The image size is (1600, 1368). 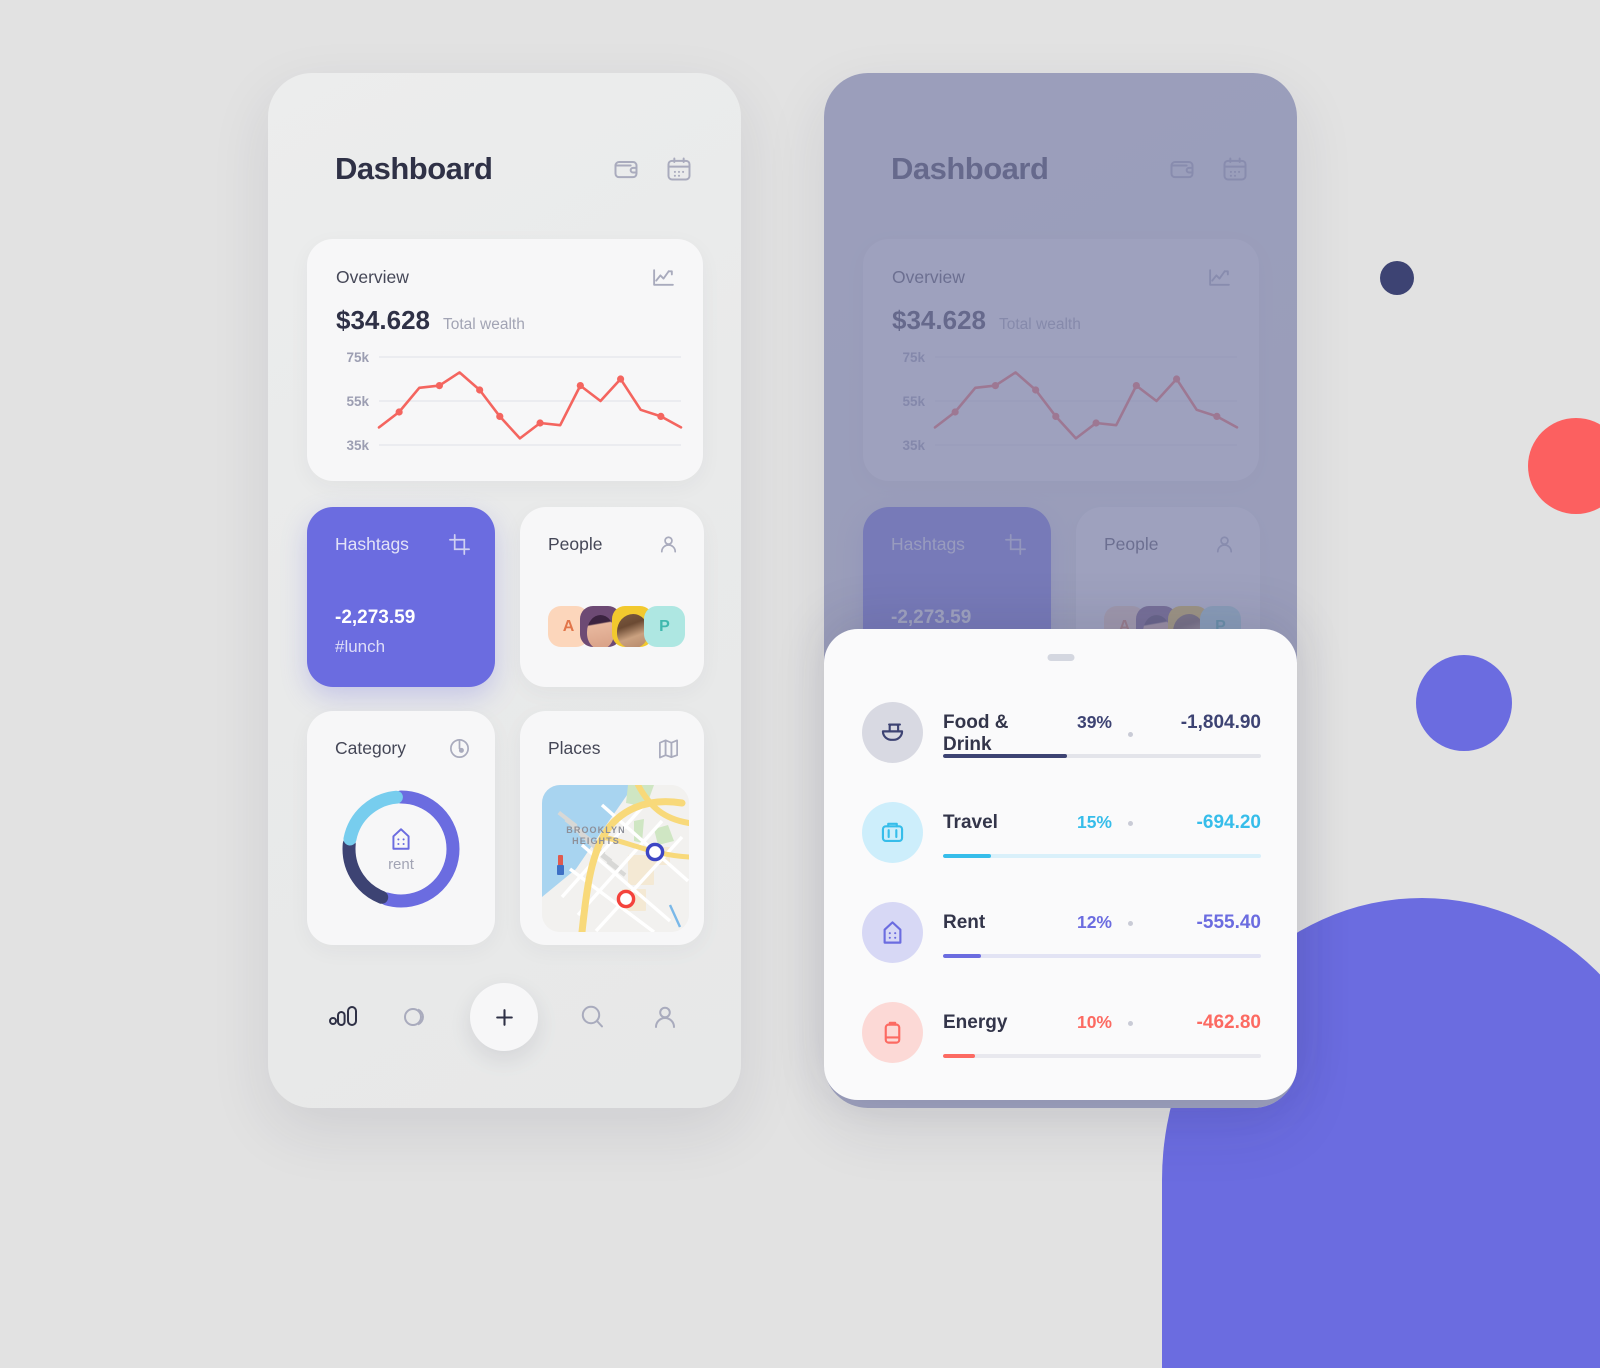 I want to click on nav-cards, so click(x=416, y=1017).